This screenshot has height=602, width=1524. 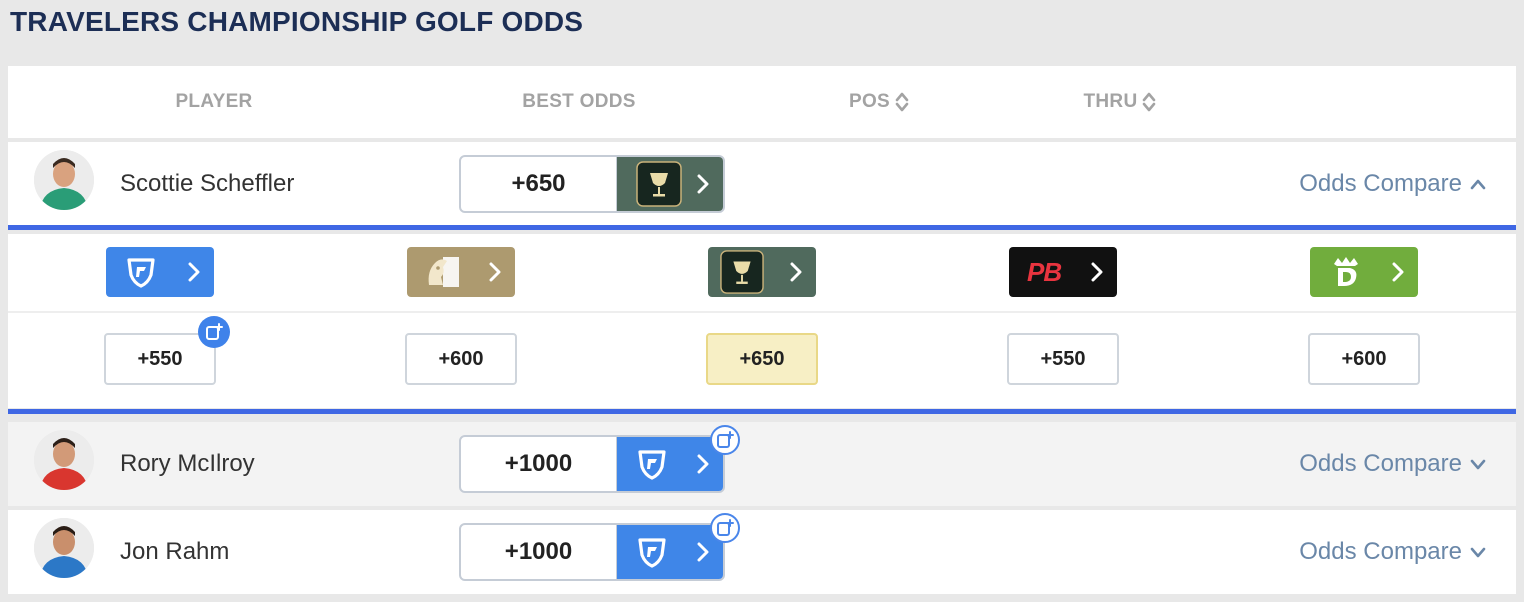 I want to click on sportsbook-button-chalice, so click(x=762, y=272).